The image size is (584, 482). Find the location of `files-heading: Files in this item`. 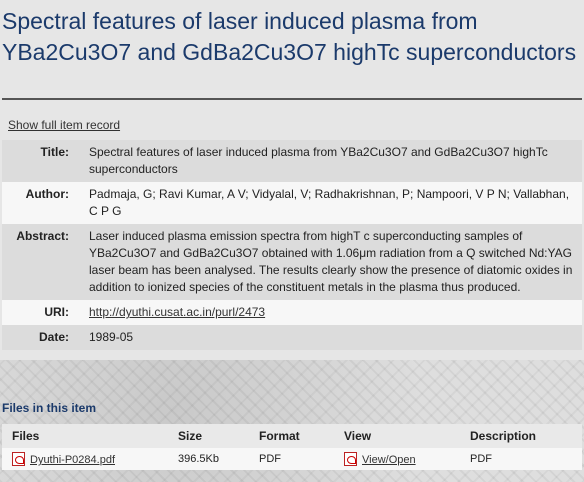

files-heading: Files in this item is located at coordinates (49, 408).